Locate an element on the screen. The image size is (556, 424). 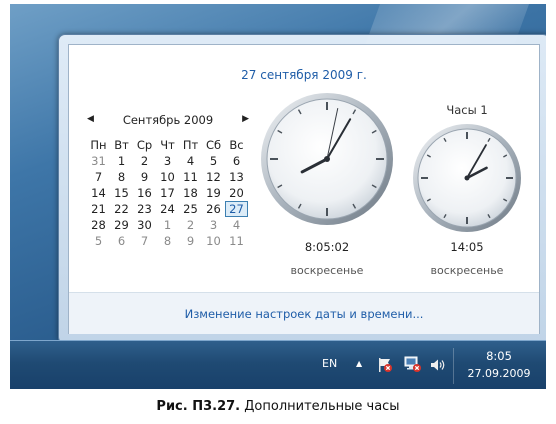
extra-clock-time: 14:05 is located at coordinates (467, 247).